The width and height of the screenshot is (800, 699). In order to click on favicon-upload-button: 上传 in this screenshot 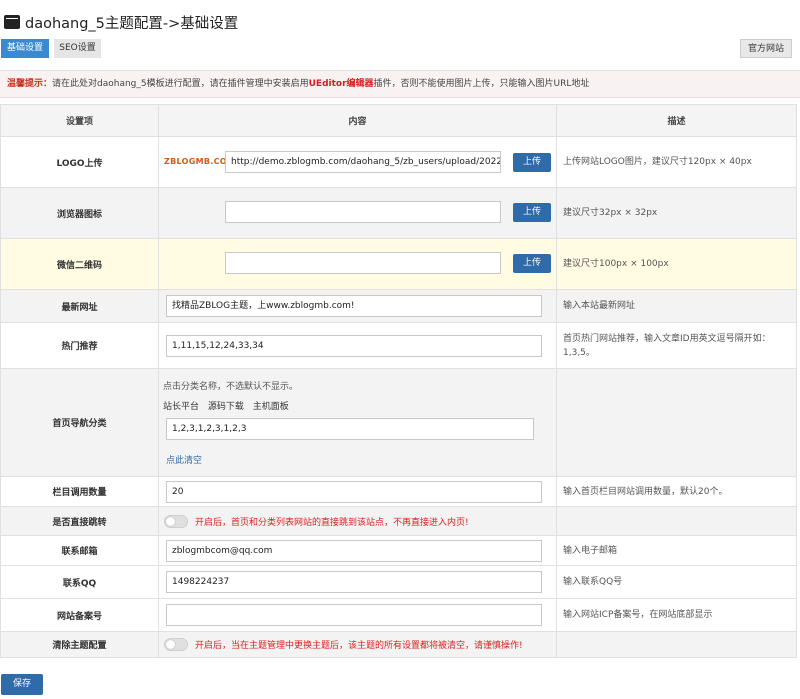, I will do `click(532, 212)`.